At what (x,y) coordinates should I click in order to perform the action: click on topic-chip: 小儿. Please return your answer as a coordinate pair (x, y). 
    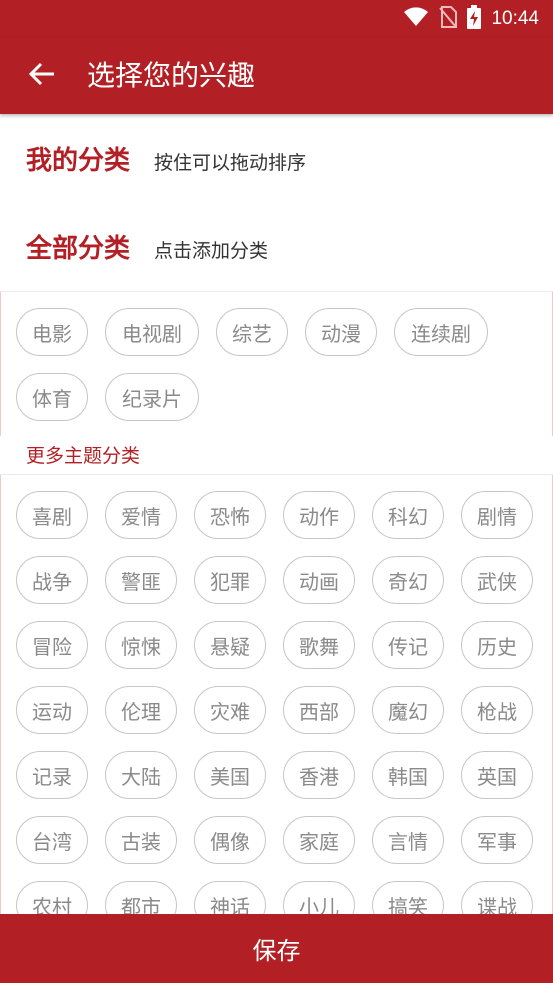
    Looking at the image, I should click on (319, 897).